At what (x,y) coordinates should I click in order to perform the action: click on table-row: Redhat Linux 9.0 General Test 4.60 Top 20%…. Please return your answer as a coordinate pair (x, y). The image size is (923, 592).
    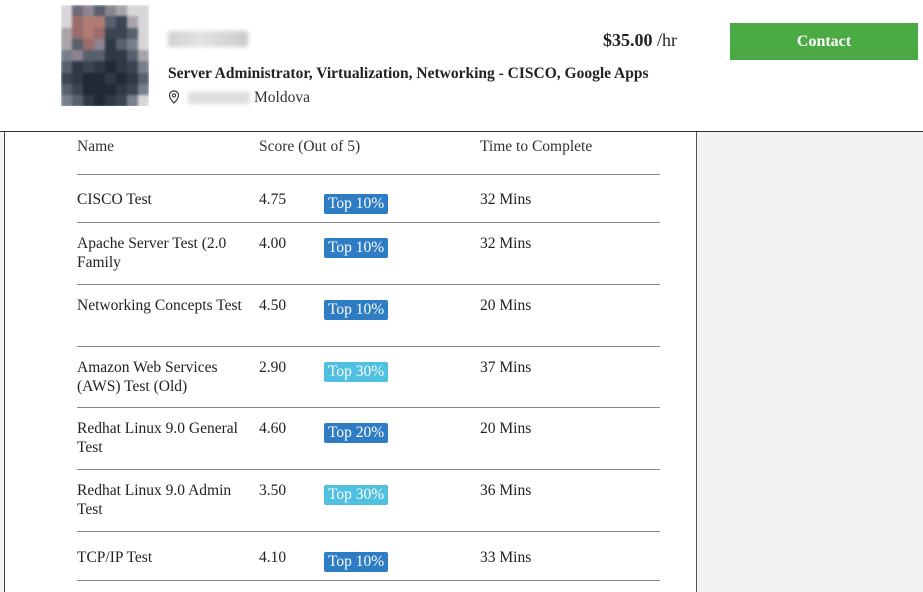
    Looking at the image, I should click on (368, 439).